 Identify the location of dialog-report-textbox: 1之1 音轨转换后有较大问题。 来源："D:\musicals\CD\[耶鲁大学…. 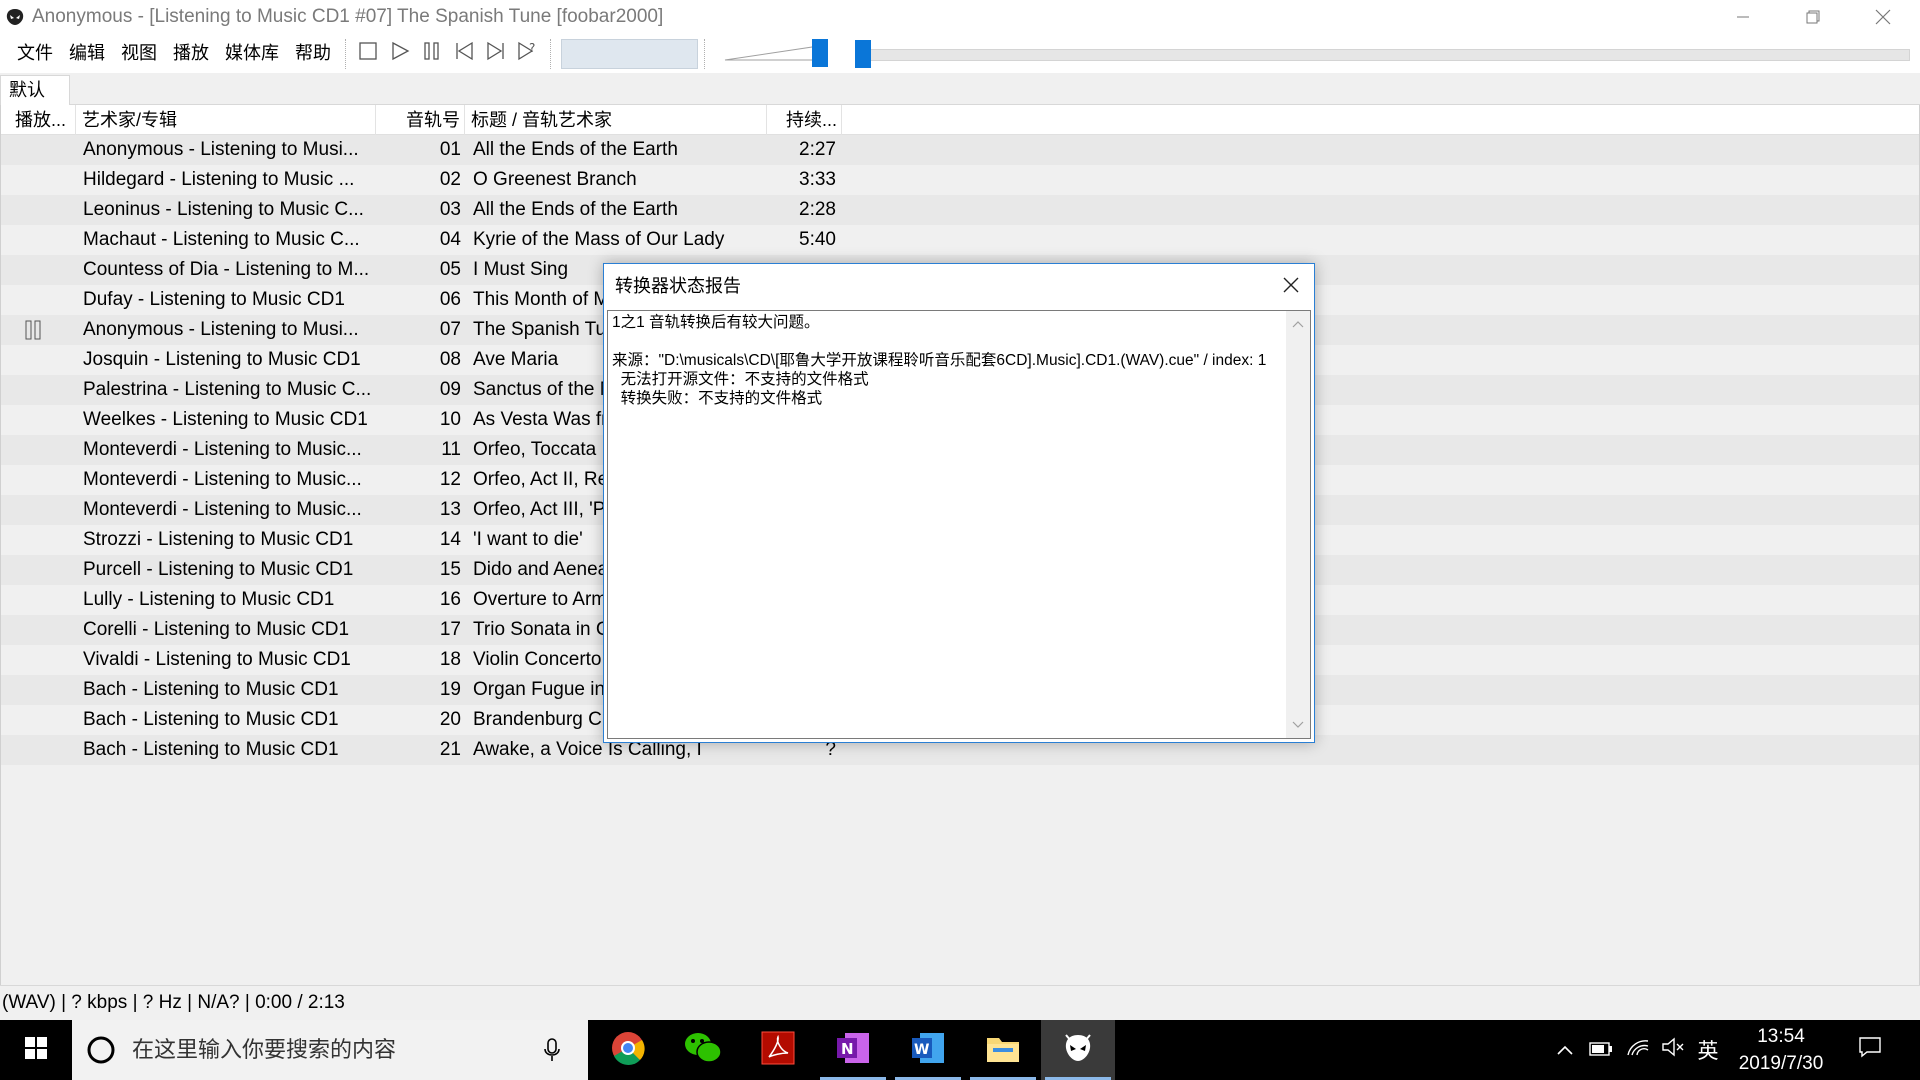
(959, 524).